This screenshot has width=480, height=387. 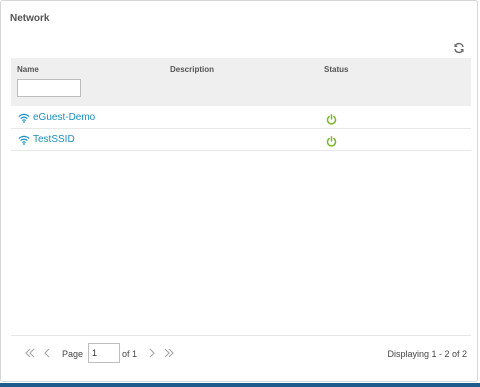 What do you see at coordinates (30, 18) in the screenshot?
I see `panel-title: Network` at bounding box center [30, 18].